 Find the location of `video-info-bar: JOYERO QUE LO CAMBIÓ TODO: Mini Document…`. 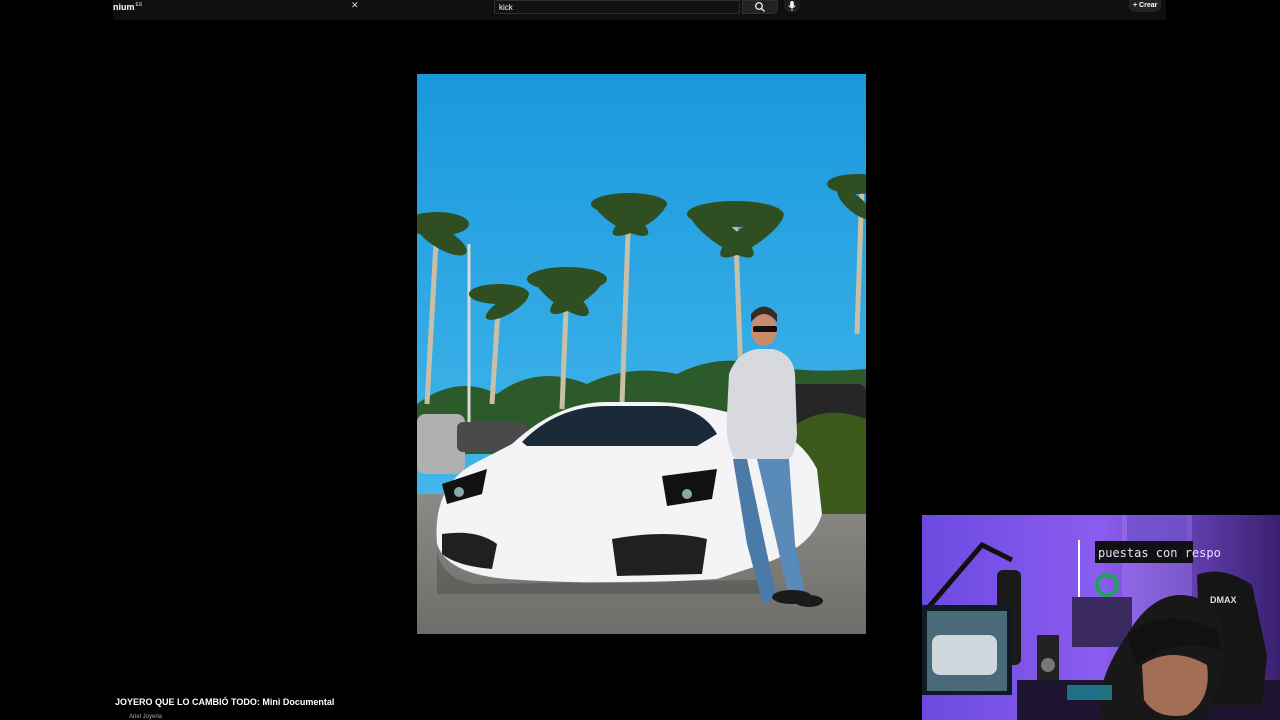

video-info-bar: JOYERO QUE LO CAMBIÓ TODO: Mini Document… is located at coordinates (518, 705).